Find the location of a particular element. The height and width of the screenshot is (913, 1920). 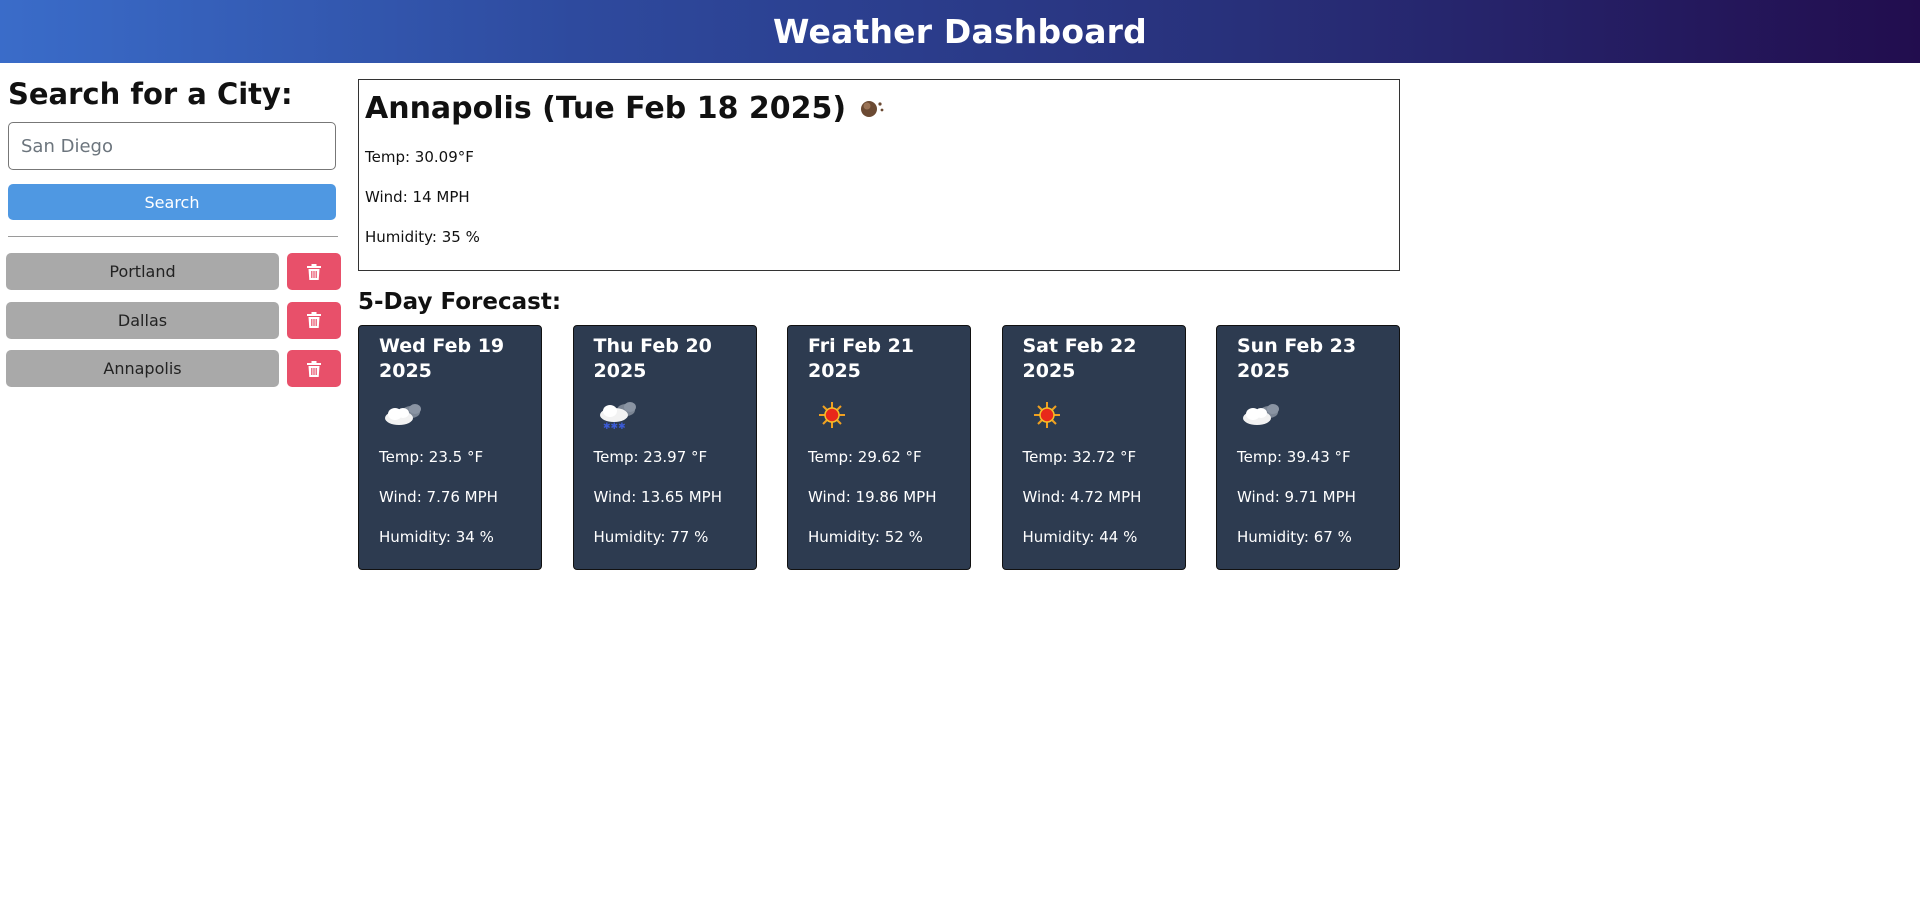

city-search-input is located at coordinates (172, 146).